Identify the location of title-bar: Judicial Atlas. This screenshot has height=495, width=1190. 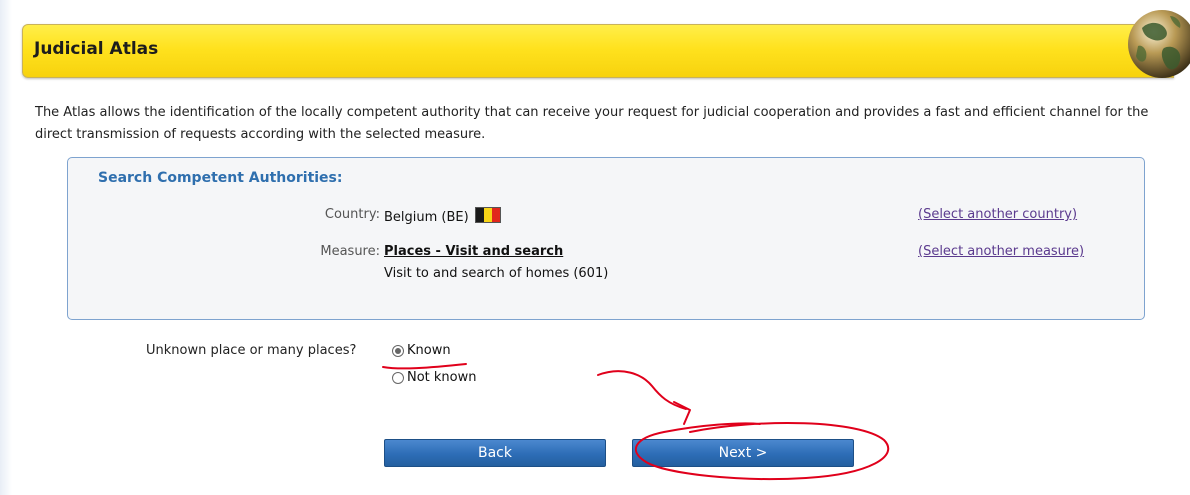
(598, 51).